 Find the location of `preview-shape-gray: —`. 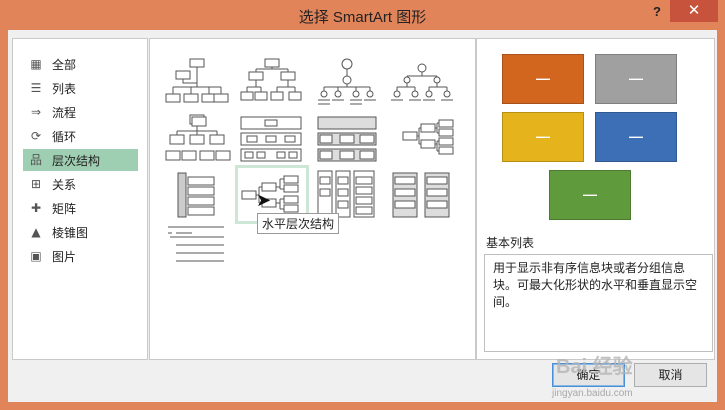

preview-shape-gray: — is located at coordinates (636, 79).